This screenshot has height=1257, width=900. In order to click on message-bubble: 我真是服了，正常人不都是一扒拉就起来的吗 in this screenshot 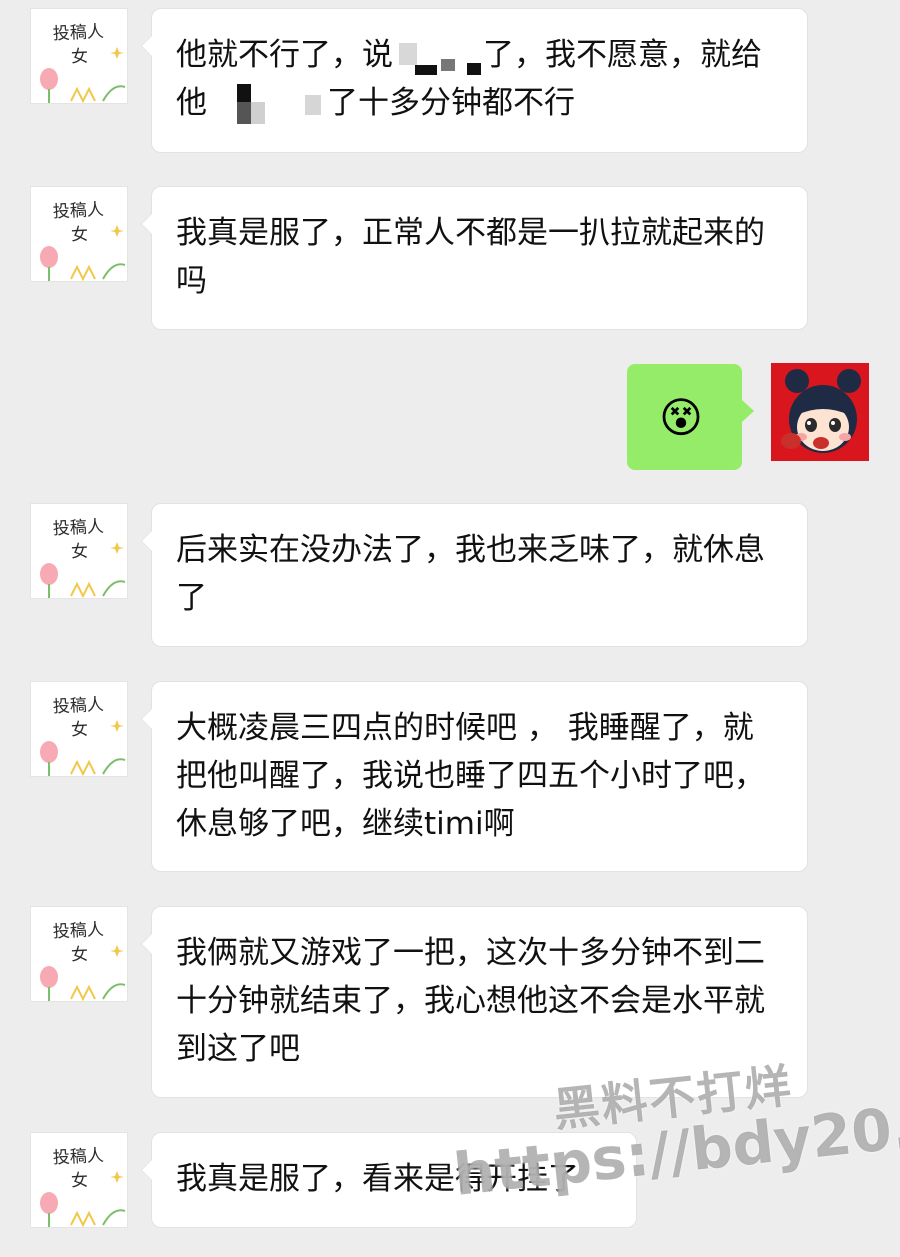, I will do `click(474, 258)`.